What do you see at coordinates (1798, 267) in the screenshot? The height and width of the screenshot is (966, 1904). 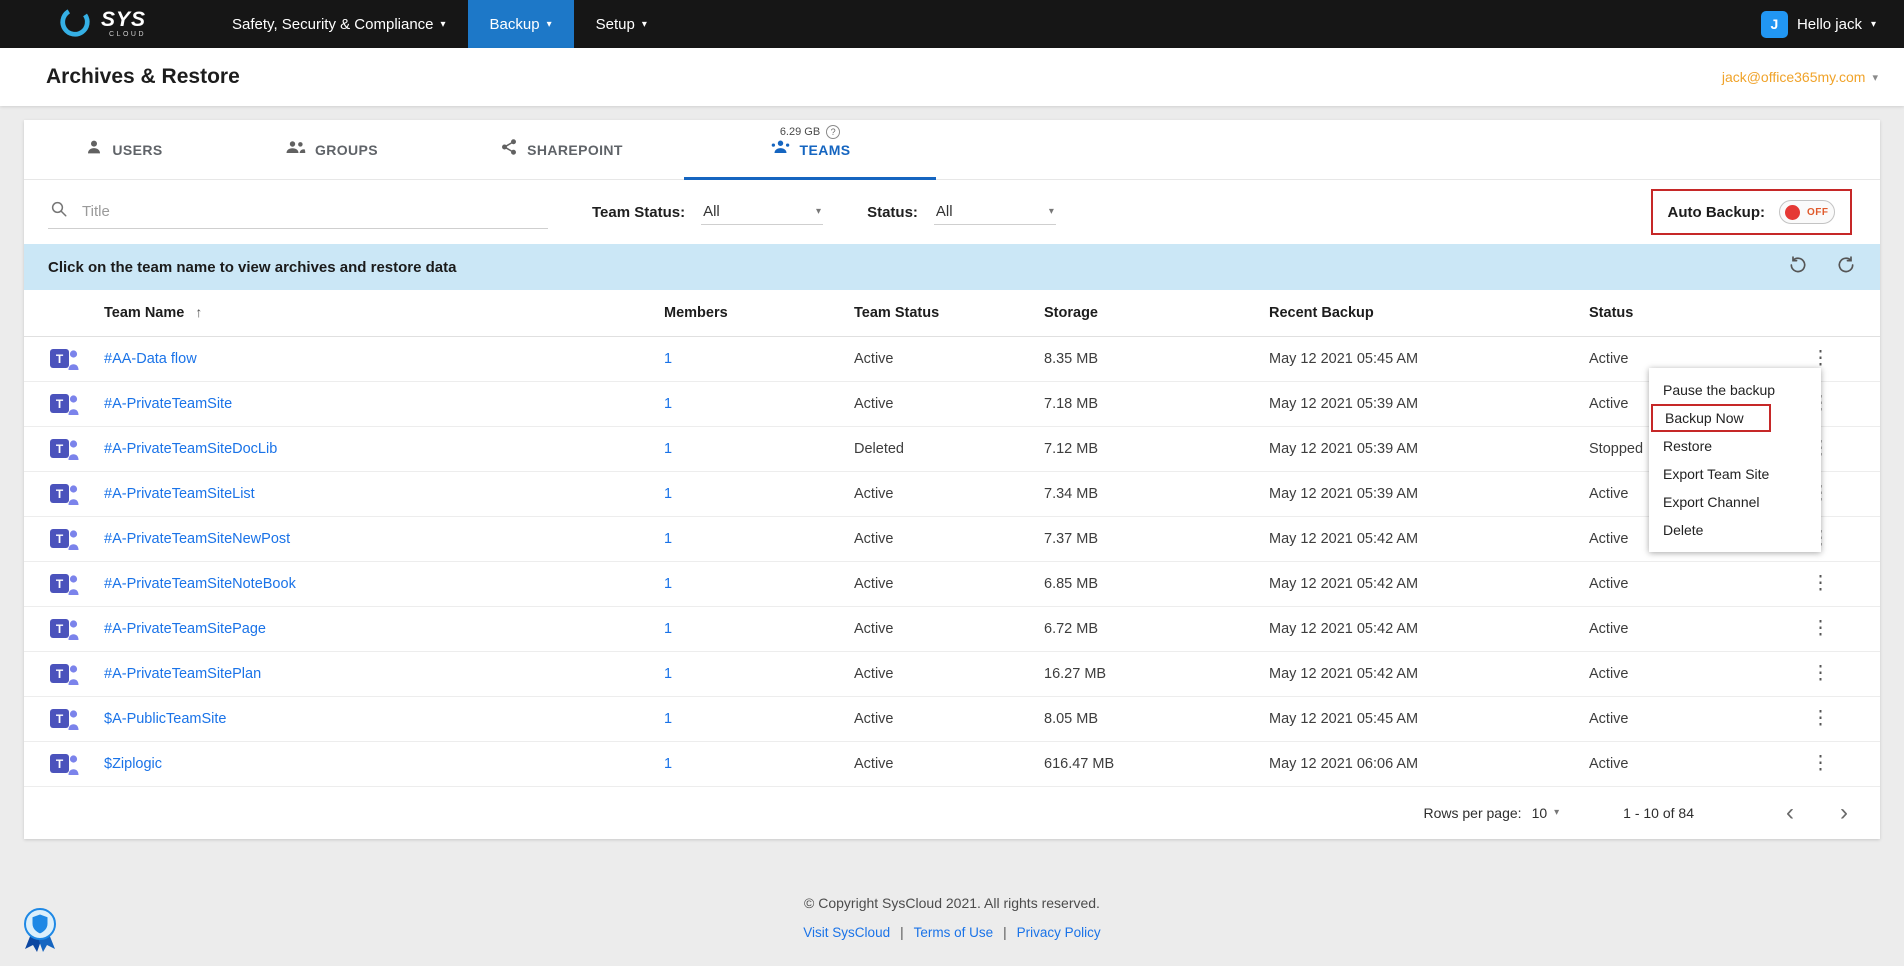 I see `restore-defaults-icon` at bounding box center [1798, 267].